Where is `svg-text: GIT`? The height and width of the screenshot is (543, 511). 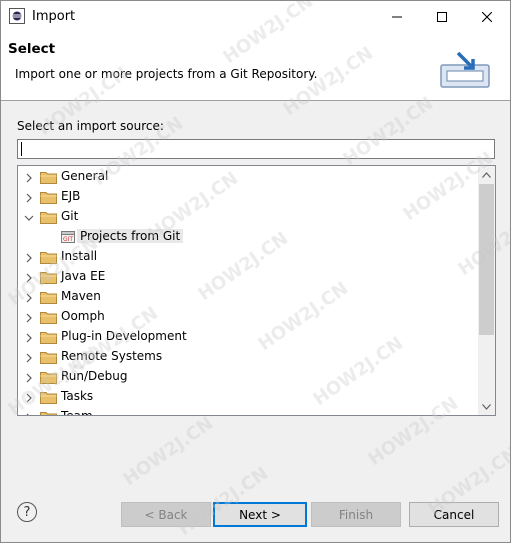 svg-text: GIT is located at coordinates (68, 239).